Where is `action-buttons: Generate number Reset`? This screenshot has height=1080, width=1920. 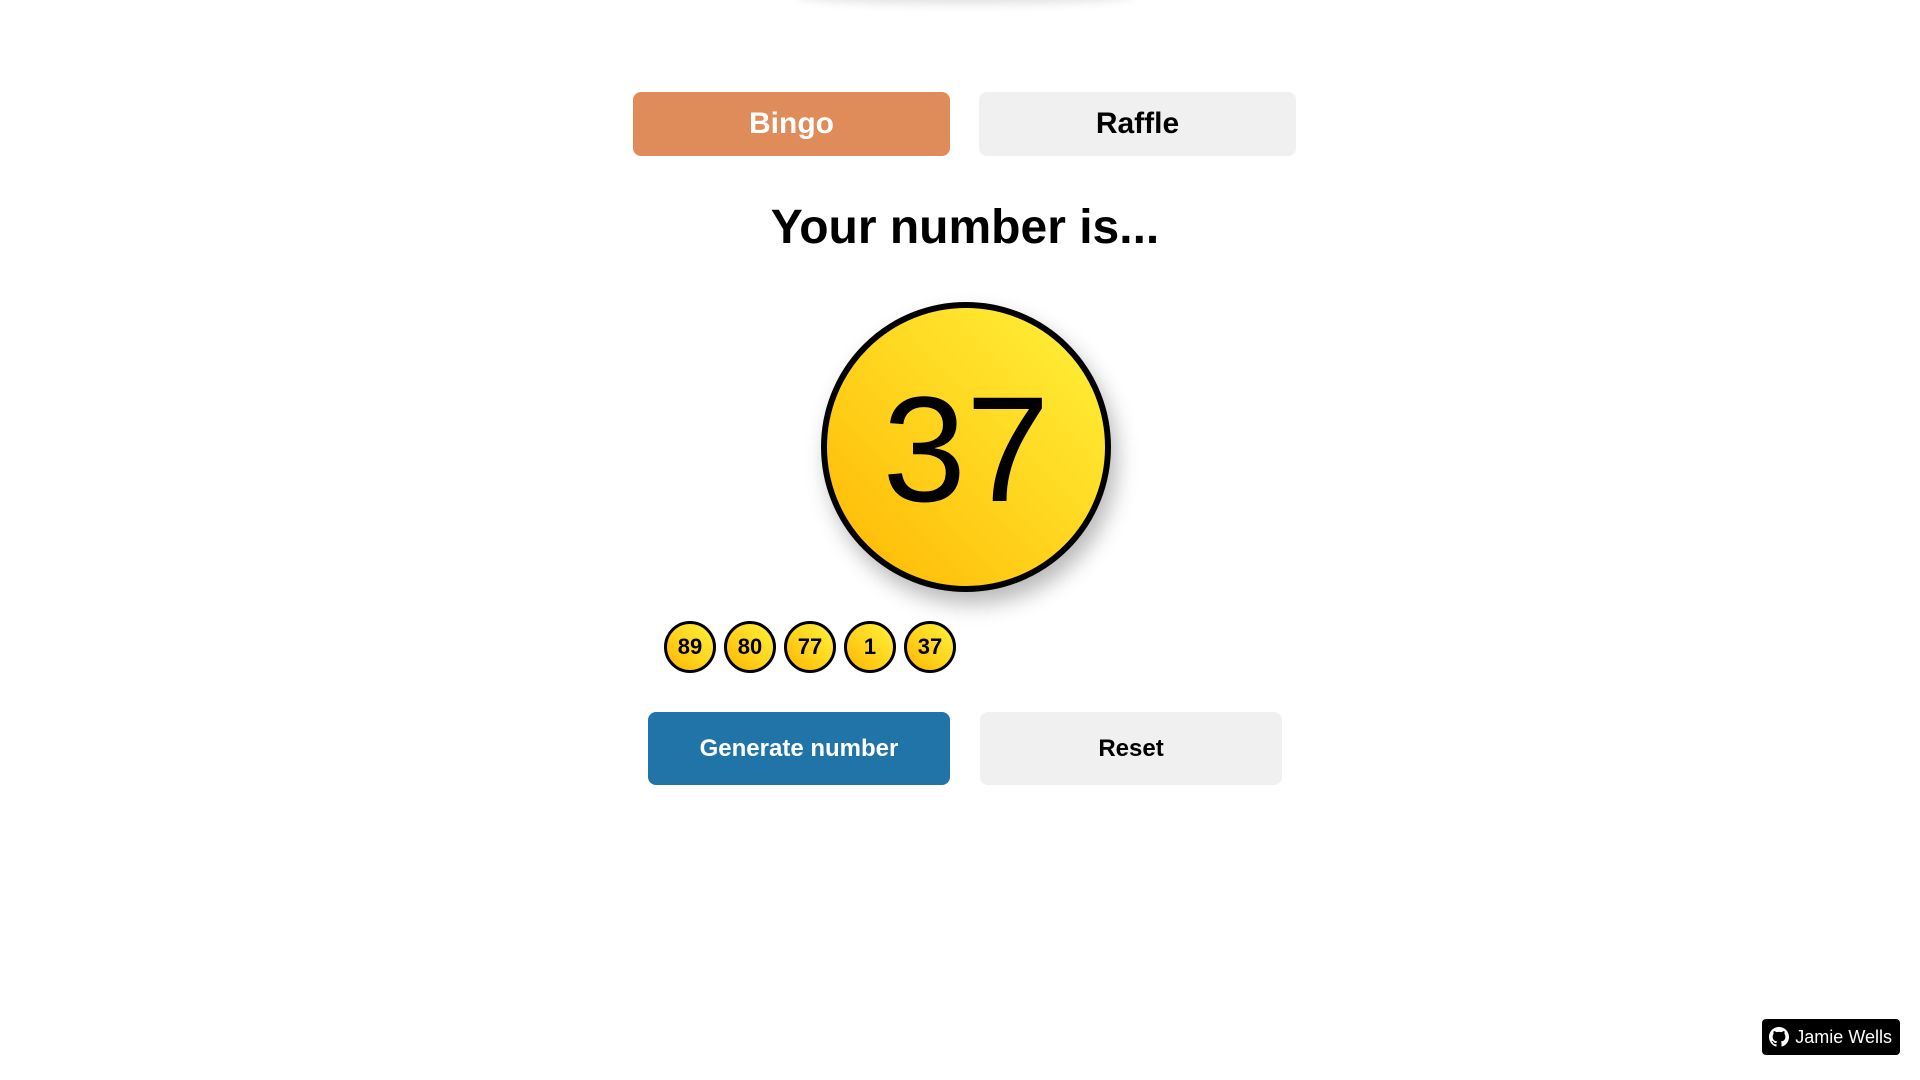 action-buttons: Generate number Reset is located at coordinates (965, 748).